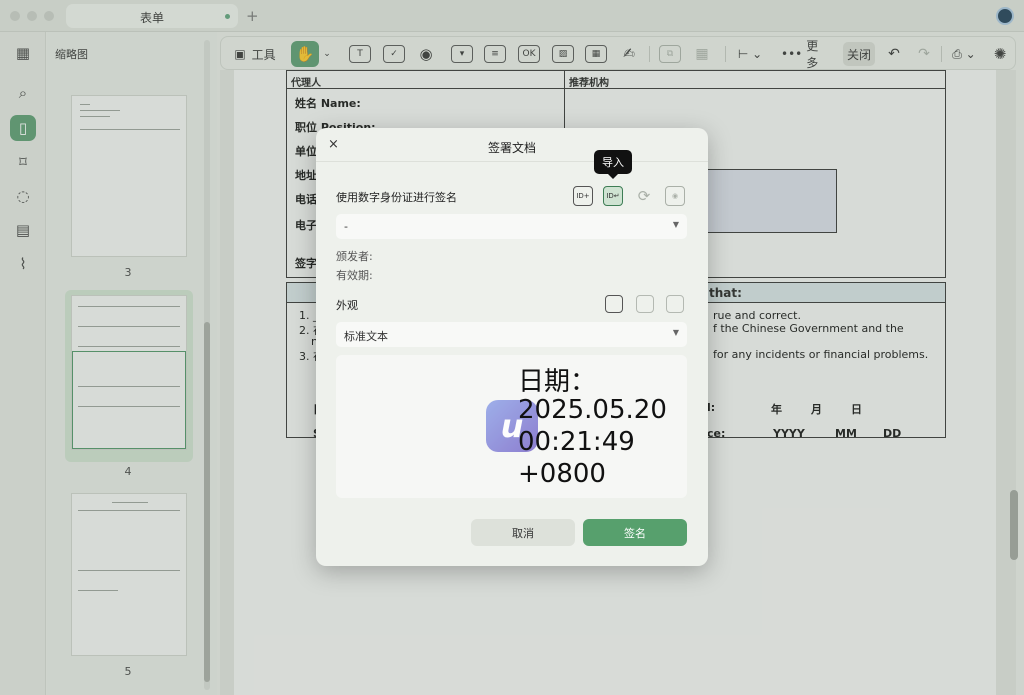  What do you see at coordinates (511, 426) in the screenshot?
I see `signature-preview: u 日期： 2025.05.20 00:21:49 +0800` at bounding box center [511, 426].